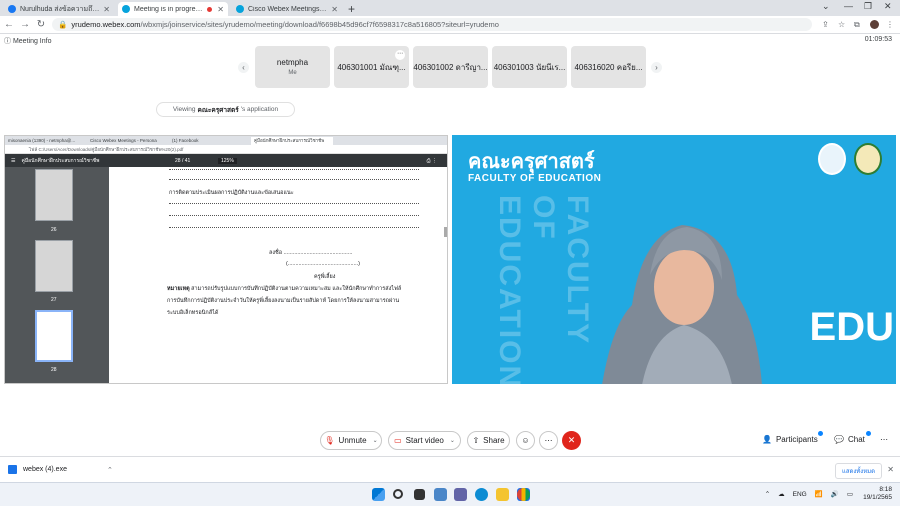  What do you see at coordinates (656, 67) in the screenshot?
I see `chevron-right-icon: ›` at bounding box center [656, 67].